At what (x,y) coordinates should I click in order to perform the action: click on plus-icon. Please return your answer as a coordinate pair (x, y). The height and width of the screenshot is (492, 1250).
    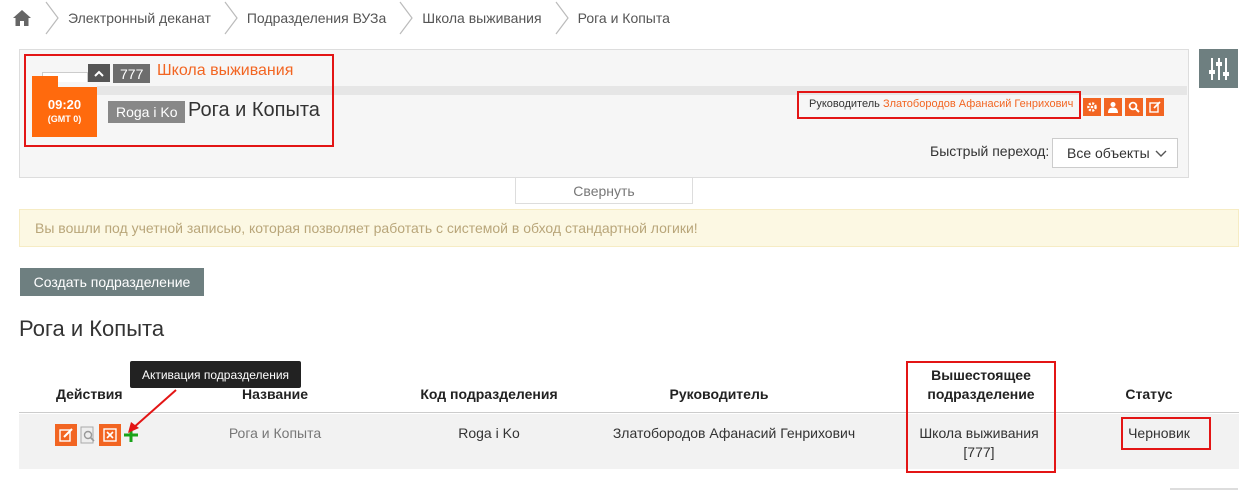
    Looking at the image, I should click on (131, 435).